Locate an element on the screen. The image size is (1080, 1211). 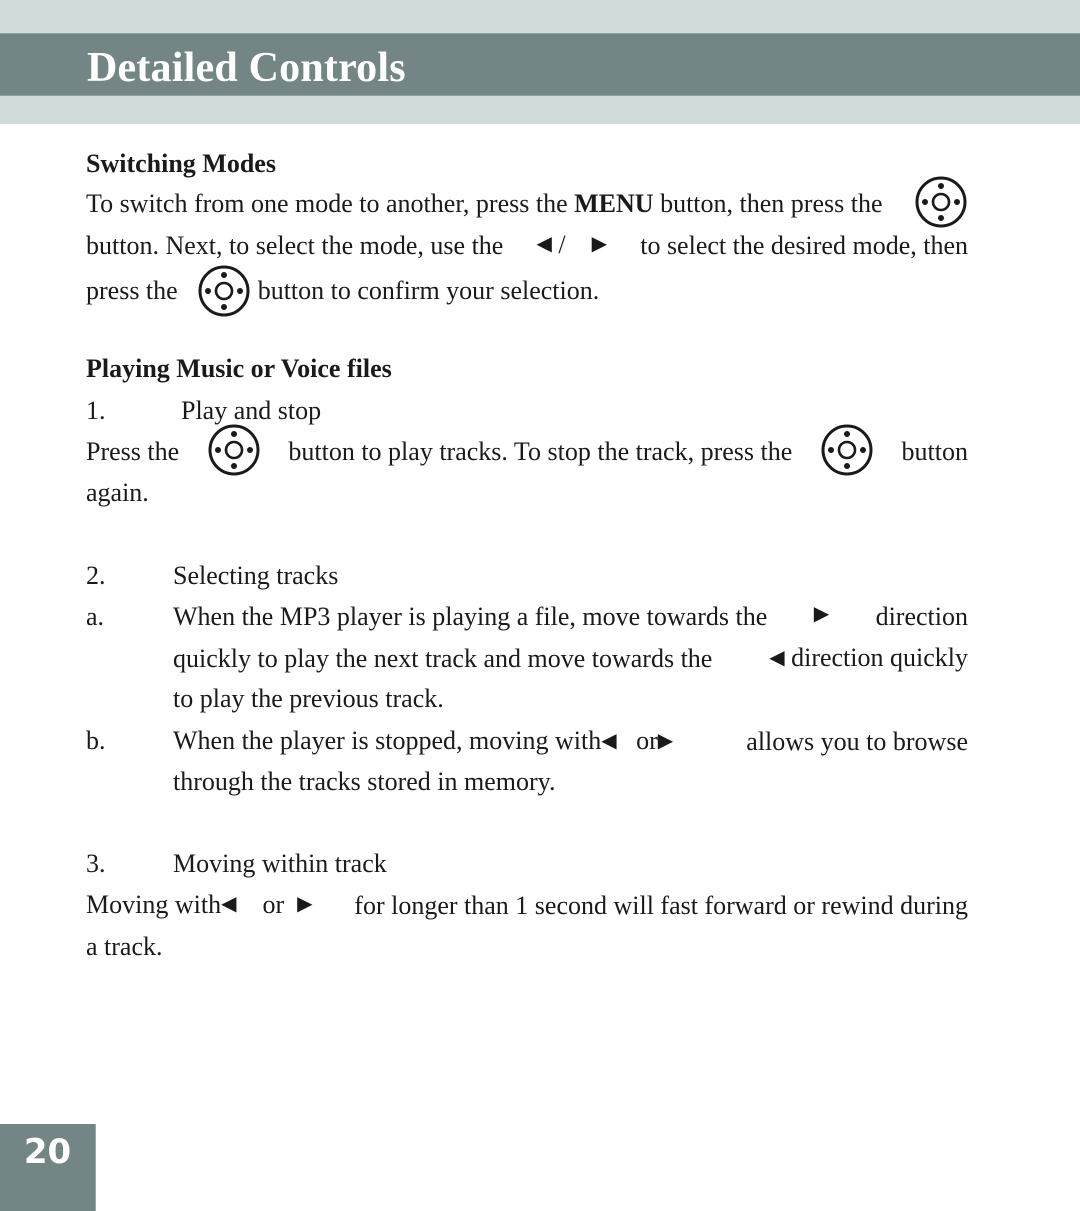
text-fragment: direction is located at coordinates (921, 616).